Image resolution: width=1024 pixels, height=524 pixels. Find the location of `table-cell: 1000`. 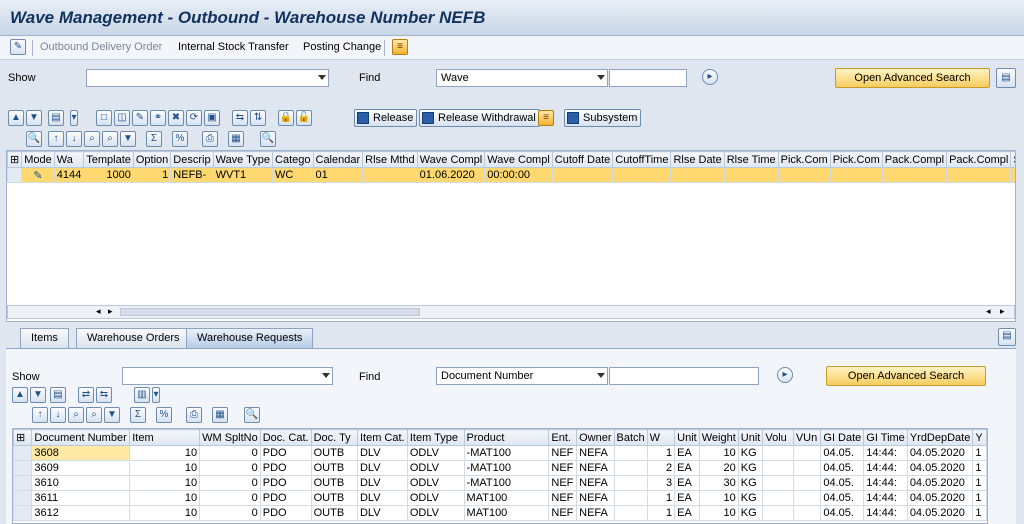

table-cell: 1000 is located at coordinates (108, 175).